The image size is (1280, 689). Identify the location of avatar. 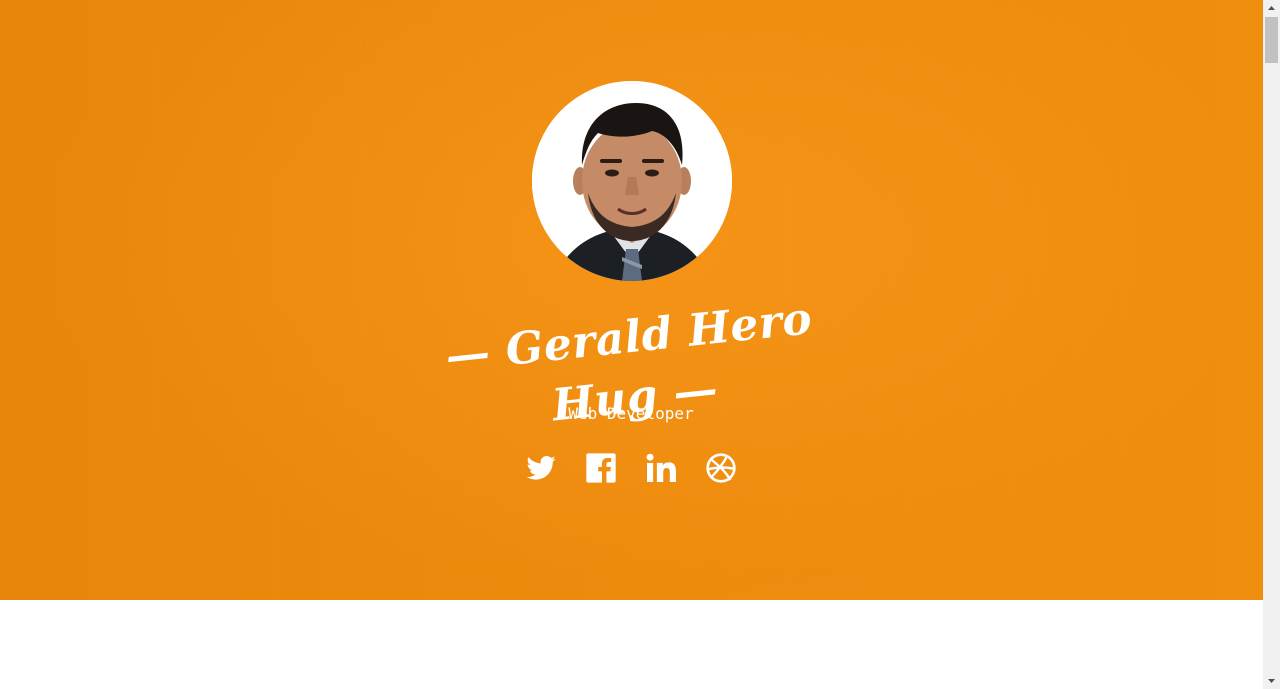
(632, 181).